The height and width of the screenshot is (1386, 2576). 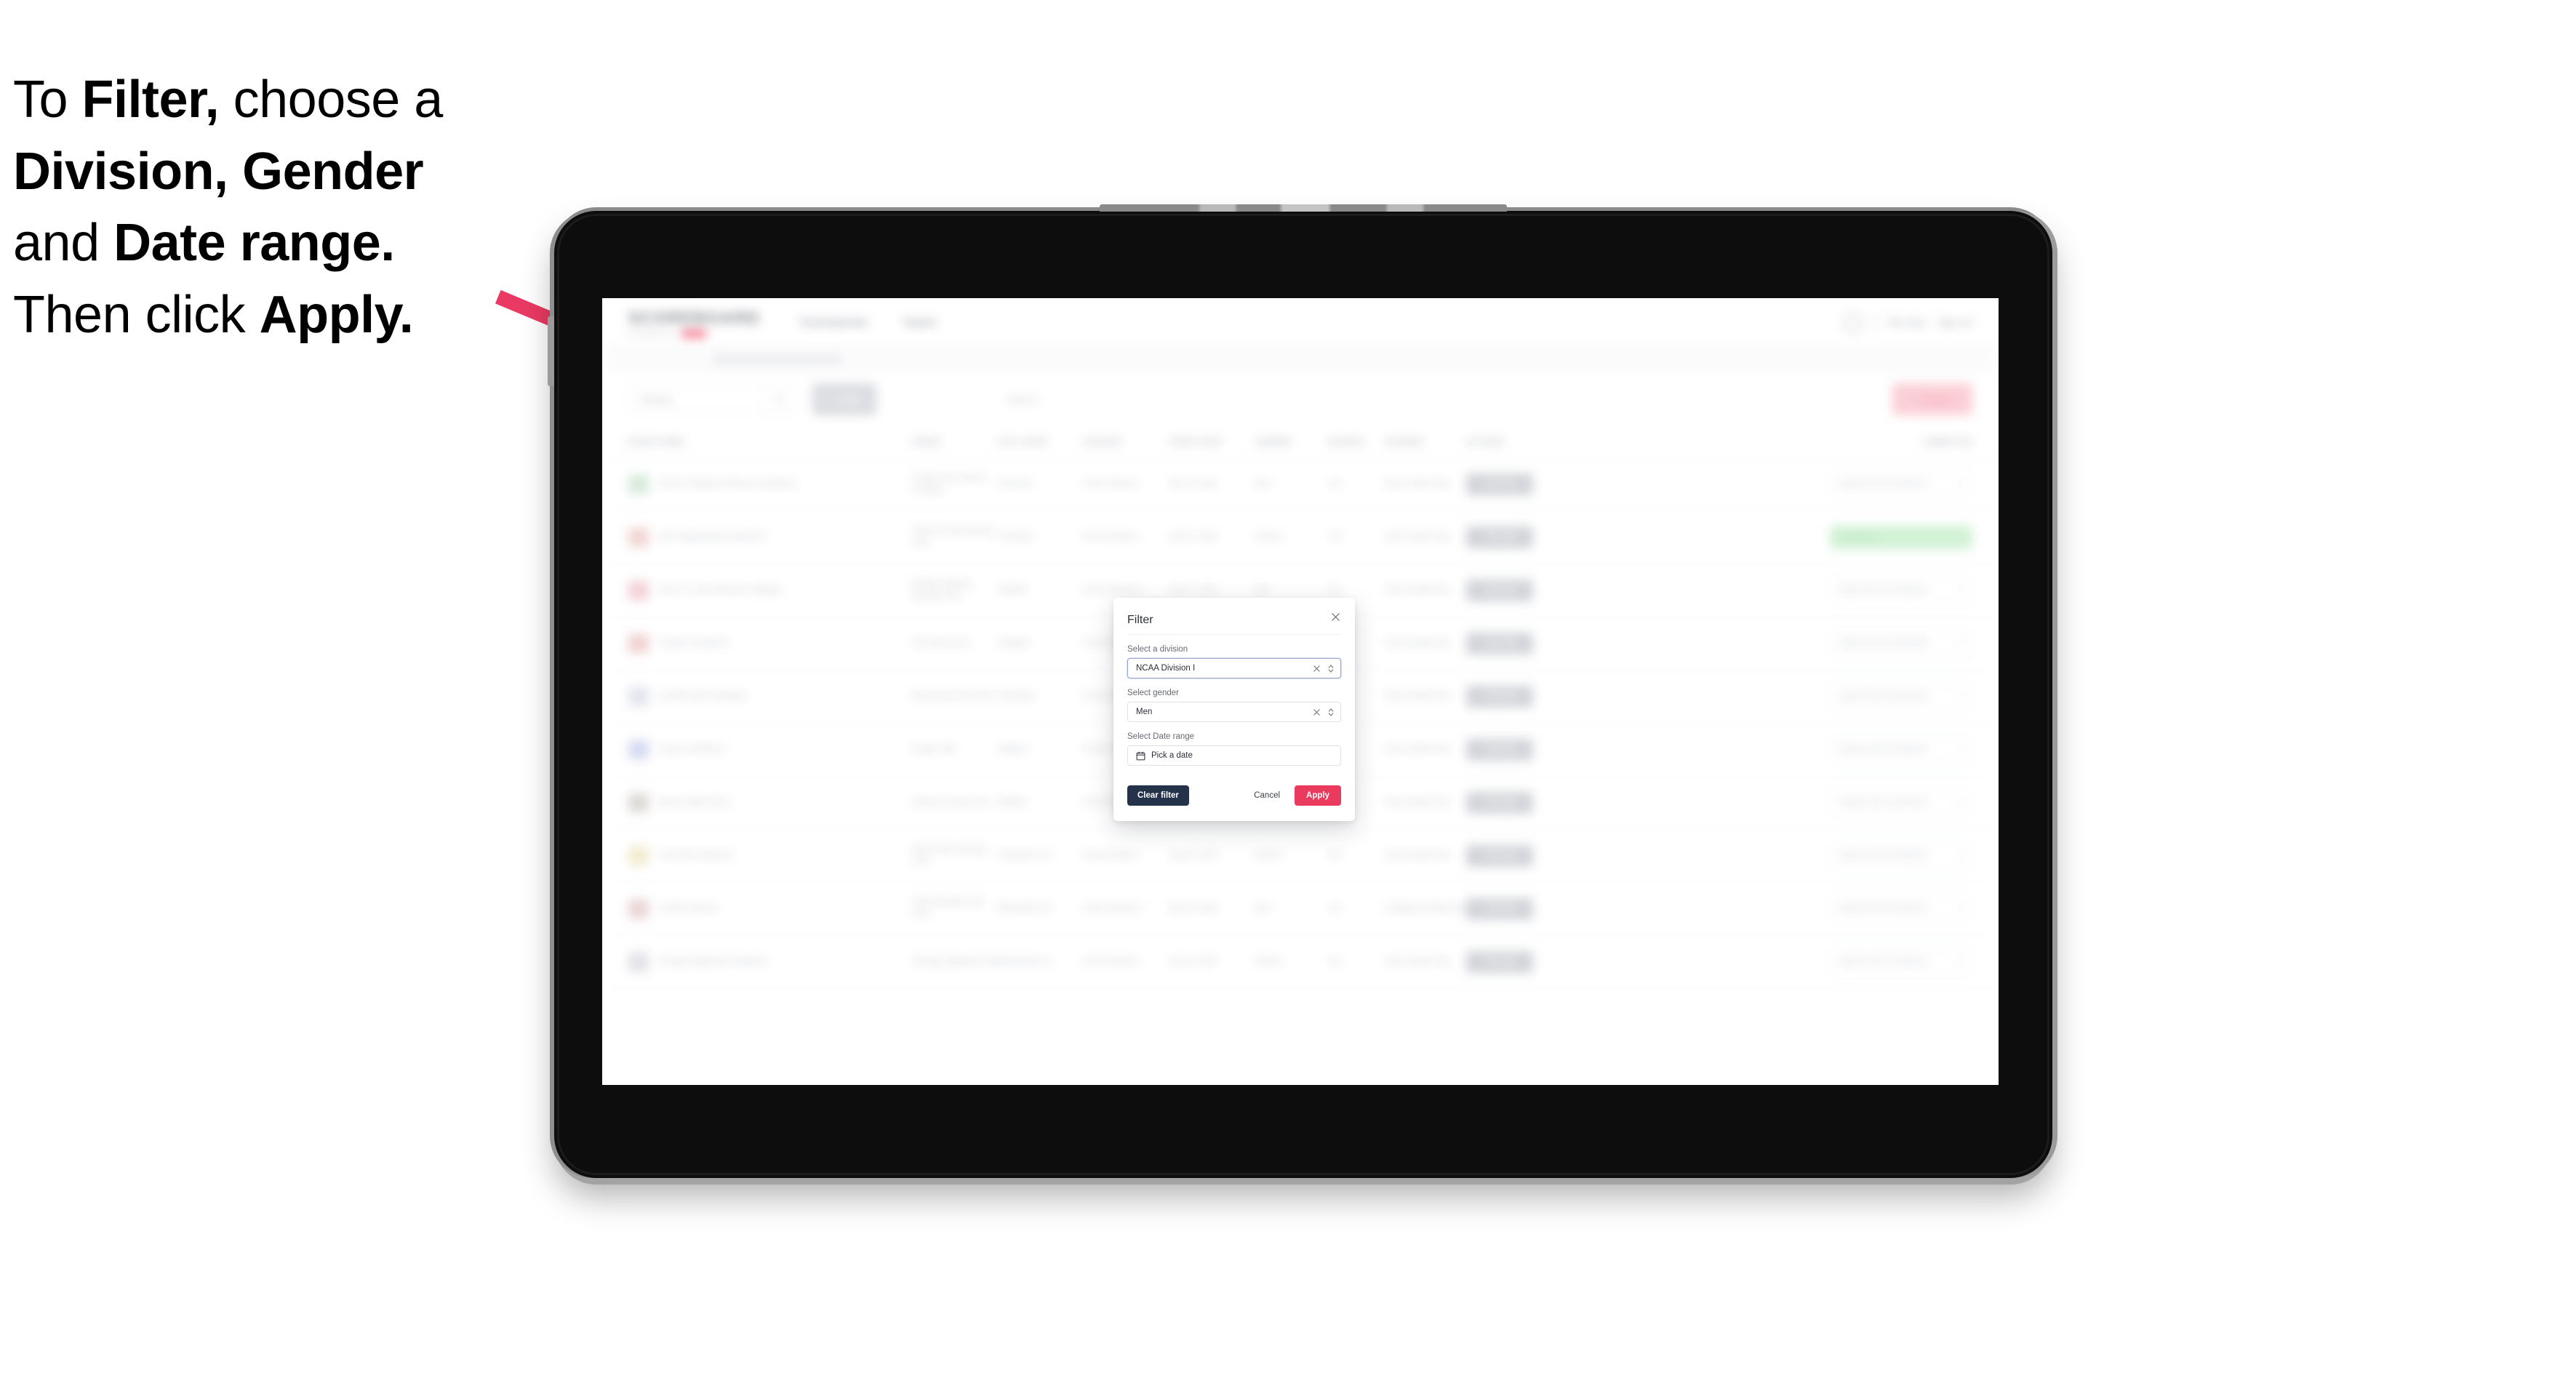 I want to click on cell-division: NCAA Division I, so click(x=1112, y=484).